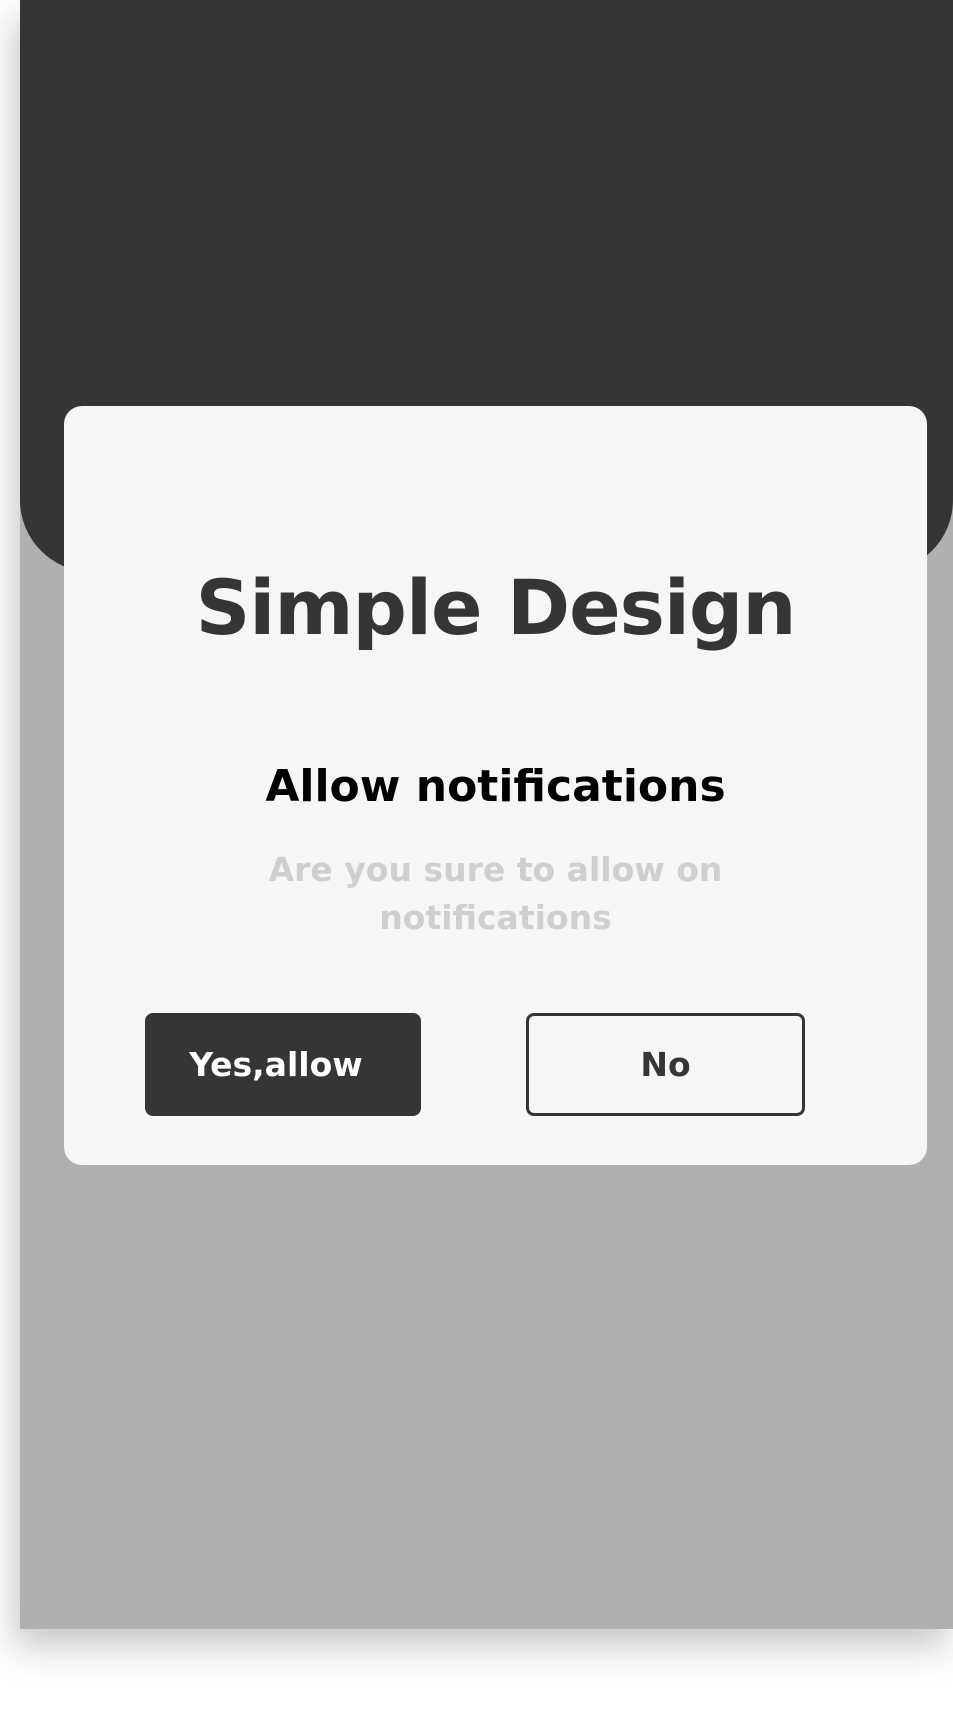  What do you see at coordinates (283, 1064) in the screenshot?
I see `allow-button: Yes,allow` at bounding box center [283, 1064].